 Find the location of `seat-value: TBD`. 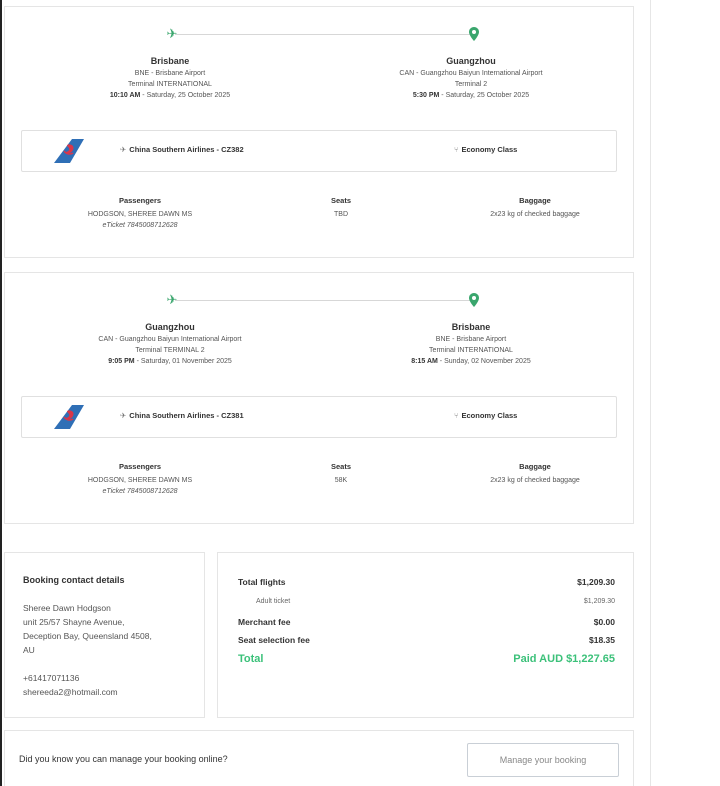

seat-value: TBD is located at coordinates (341, 214).